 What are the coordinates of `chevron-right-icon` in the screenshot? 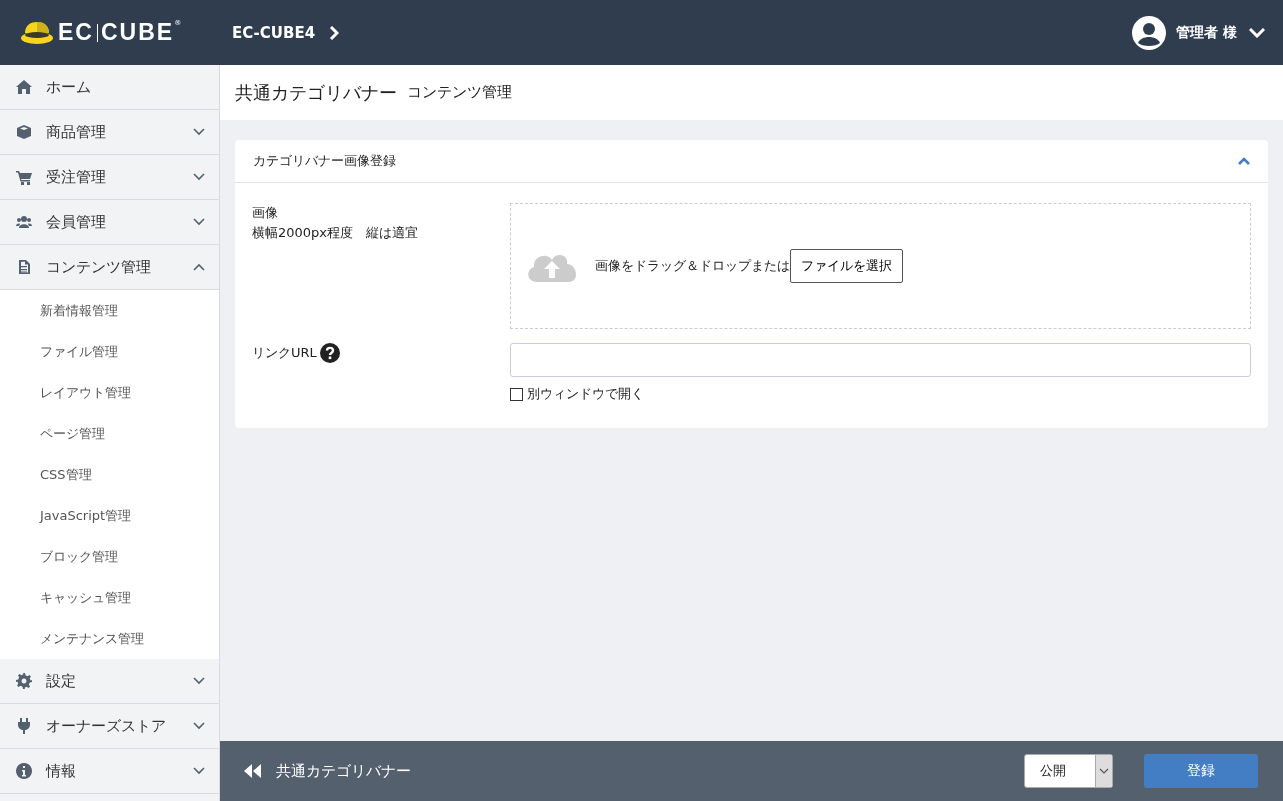 It's located at (334, 32).